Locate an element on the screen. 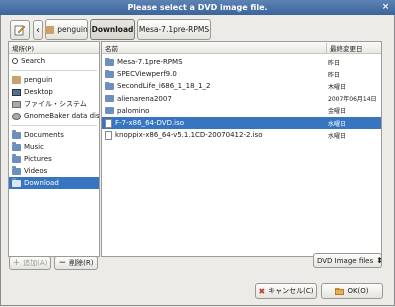 Image resolution: width=395 pixels, height=307 pixels. add-label: 追加(A) is located at coordinates (35, 263).